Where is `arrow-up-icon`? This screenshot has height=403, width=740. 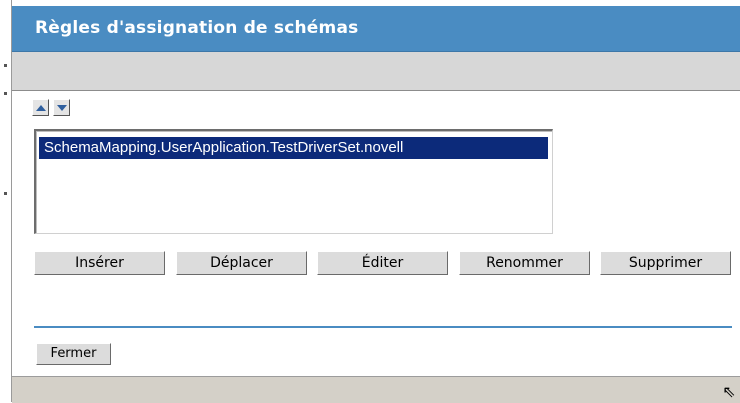 arrow-up-icon is located at coordinates (40, 107).